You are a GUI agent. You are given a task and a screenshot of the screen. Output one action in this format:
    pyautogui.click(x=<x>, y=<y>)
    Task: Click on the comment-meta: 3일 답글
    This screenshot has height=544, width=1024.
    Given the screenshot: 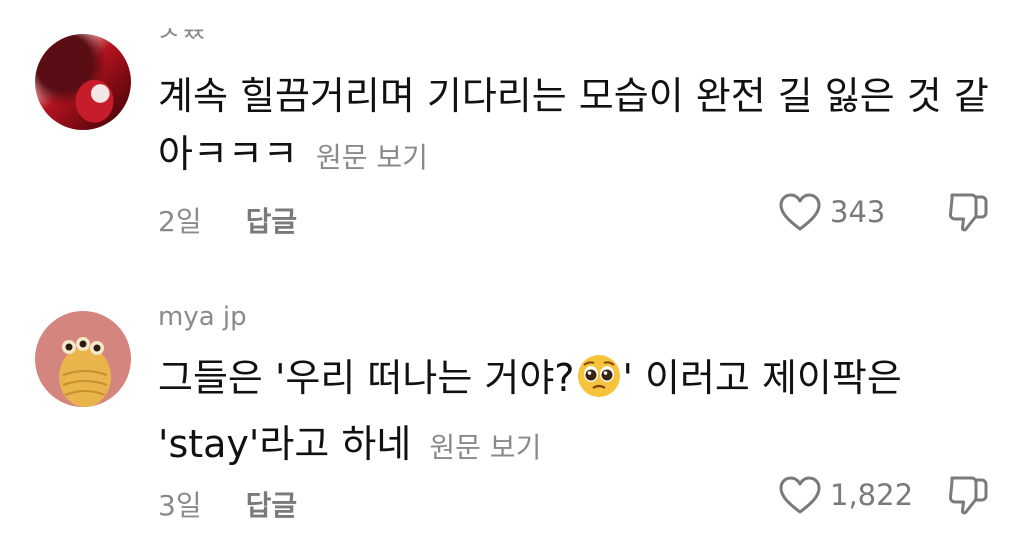 What is the action you would take?
    pyautogui.click(x=227, y=504)
    